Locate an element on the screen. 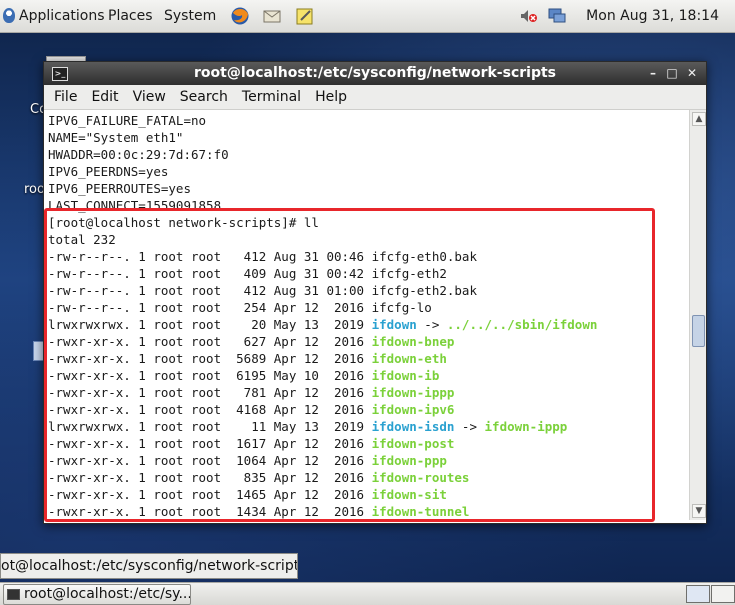 The width and height of the screenshot is (735, 605). file-name: ifdown-post is located at coordinates (413, 443).